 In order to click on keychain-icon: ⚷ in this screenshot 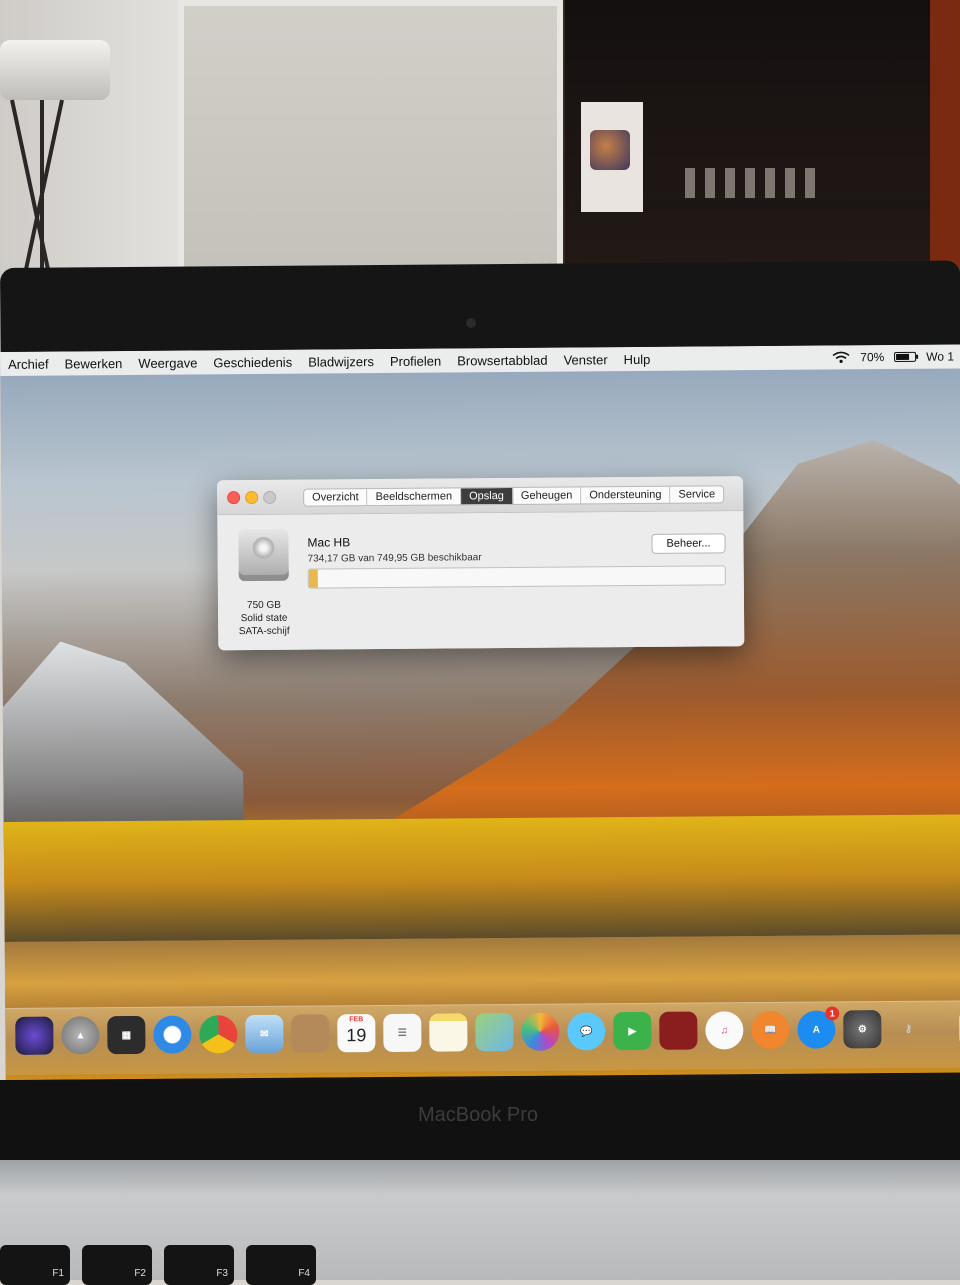, I will do `click(908, 1029)`.